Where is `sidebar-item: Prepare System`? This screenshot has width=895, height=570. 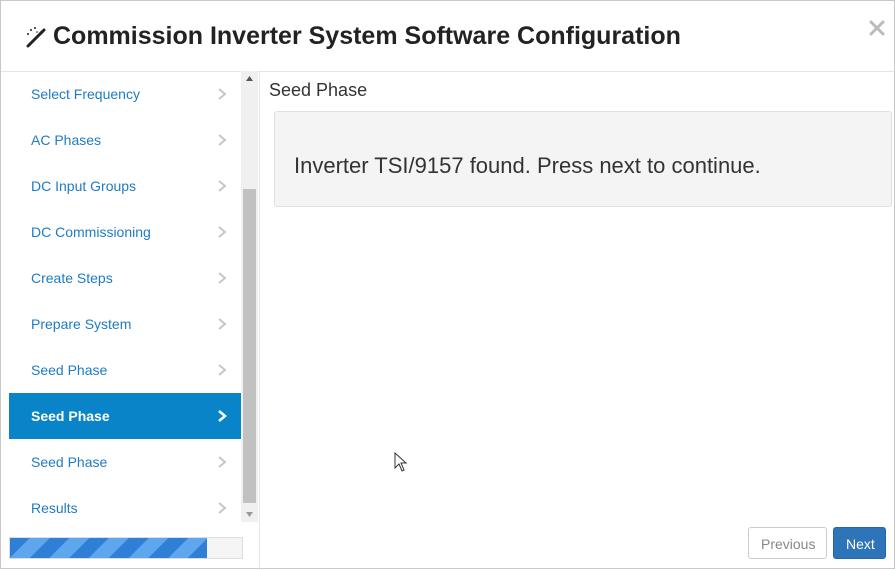
sidebar-item: Prepare System is located at coordinates (125, 324).